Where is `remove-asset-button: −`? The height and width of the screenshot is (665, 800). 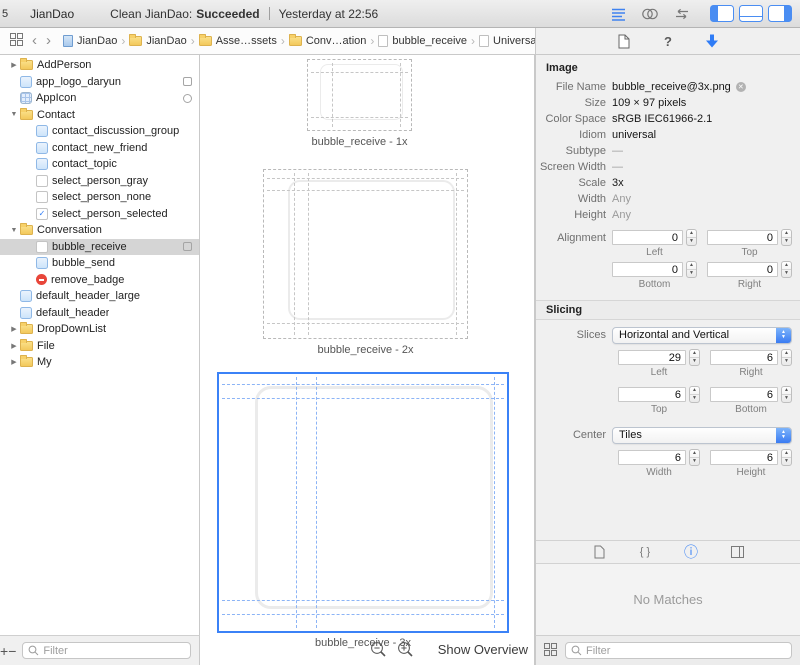 remove-asset-button: − is located at coordinates (12, 651).